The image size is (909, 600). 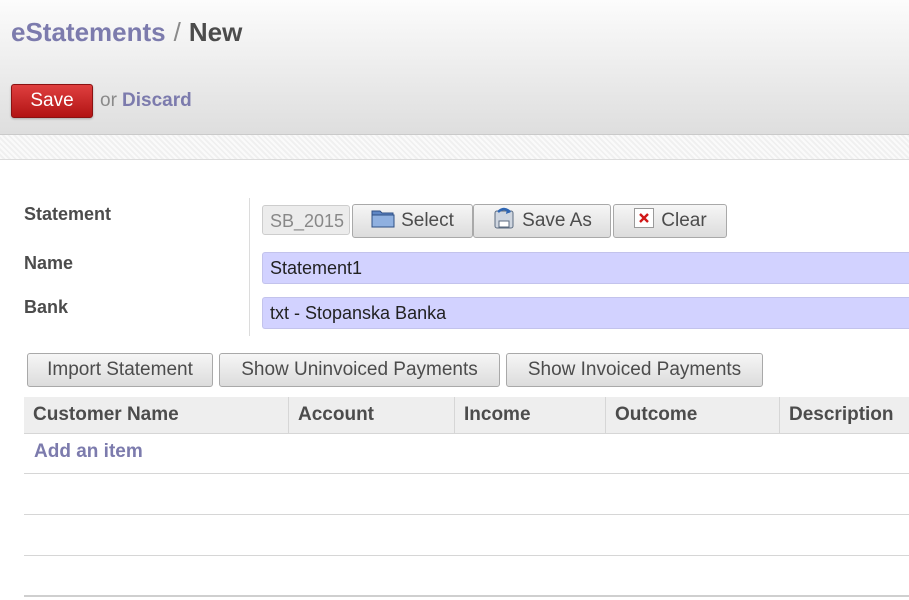 What do you see at coordinates (249, 267) in the screenshot?
I see `form-divider` at bounding box center [249, 267].